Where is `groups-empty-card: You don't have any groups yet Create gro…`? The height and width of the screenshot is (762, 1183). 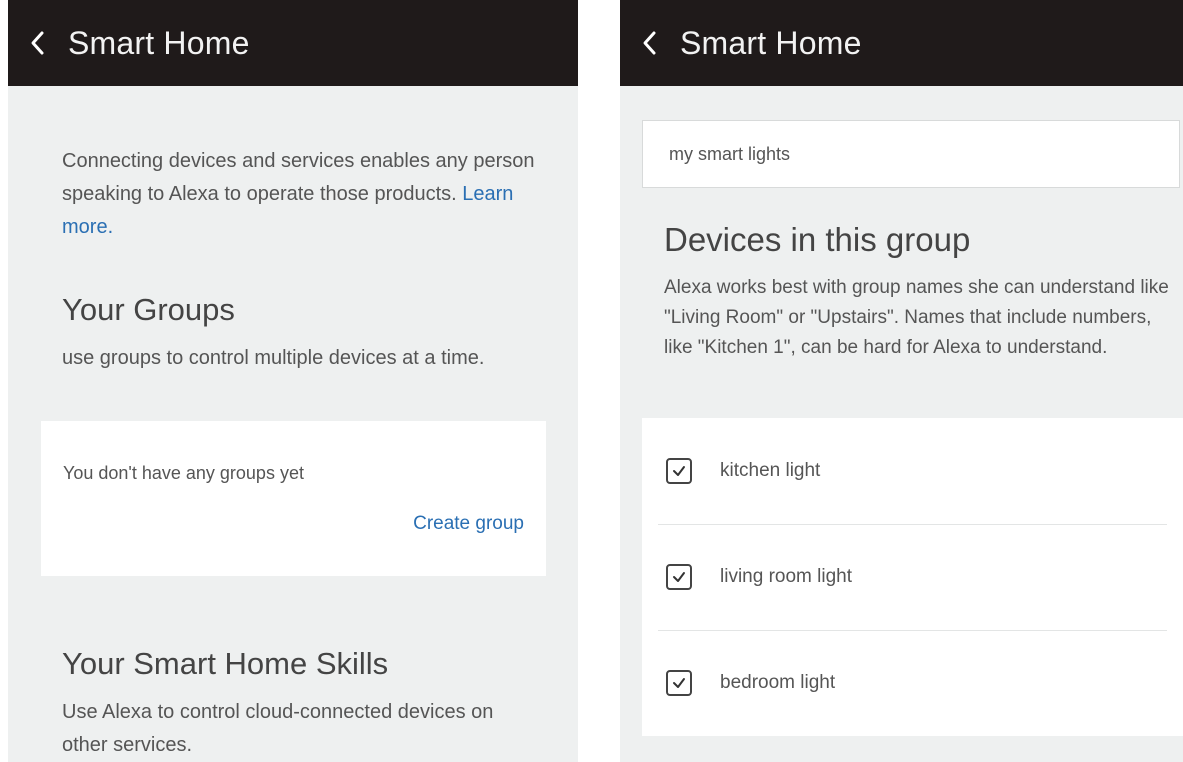 groups-empty-card: You don't have any groups yet Create gro… is located at coordinates (293, 498).